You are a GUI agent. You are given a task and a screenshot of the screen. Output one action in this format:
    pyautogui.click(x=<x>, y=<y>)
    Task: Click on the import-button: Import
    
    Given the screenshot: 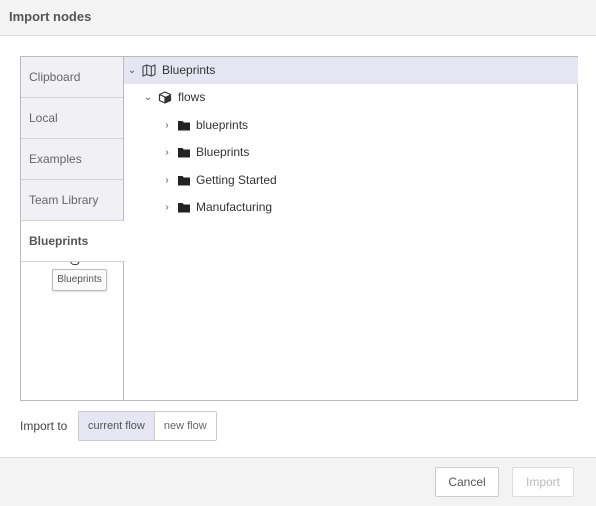 What is the action you would take?
    pyautogui.click(x=543, y=482)
    